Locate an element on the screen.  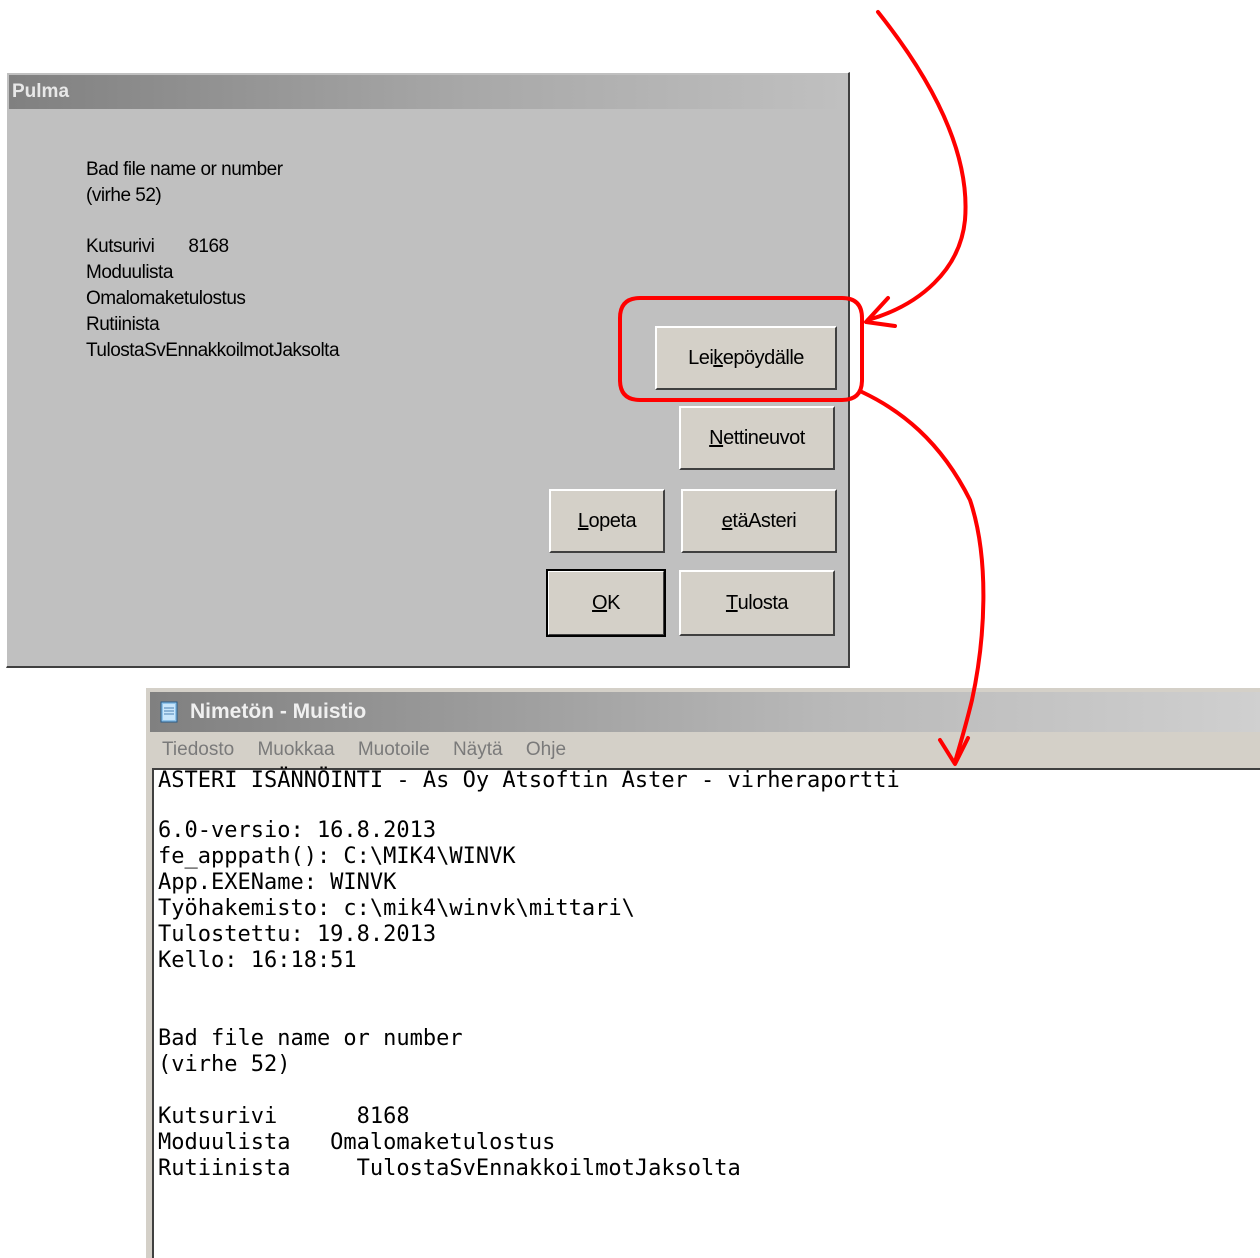
module-value: Omalomaketulostus is located at coordinates (166, 298).